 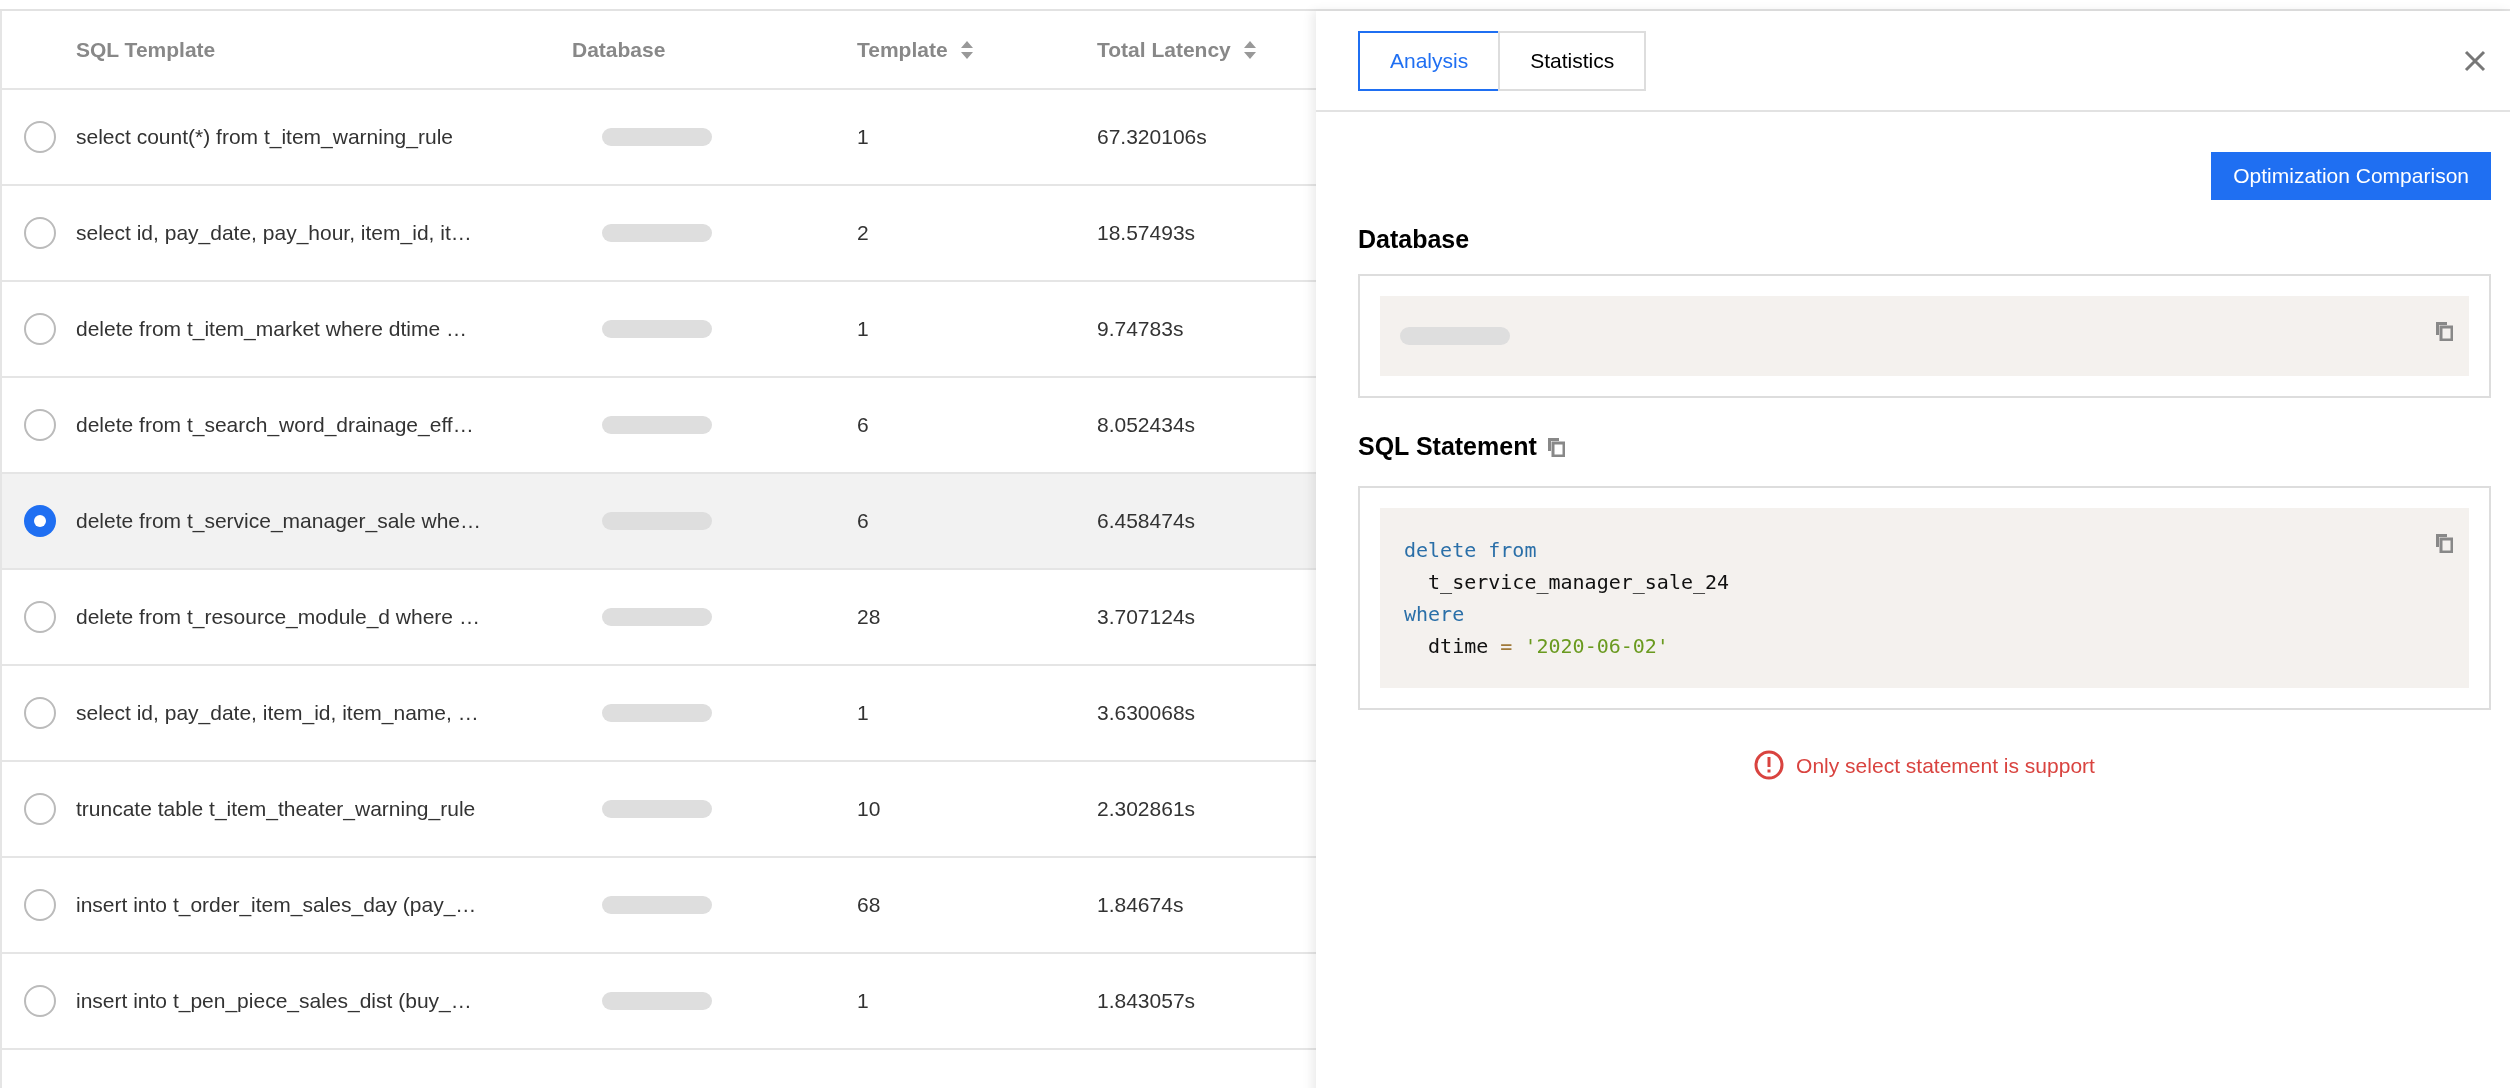 I want to click on column-header: SQL Template, so click(x=146, y=49).